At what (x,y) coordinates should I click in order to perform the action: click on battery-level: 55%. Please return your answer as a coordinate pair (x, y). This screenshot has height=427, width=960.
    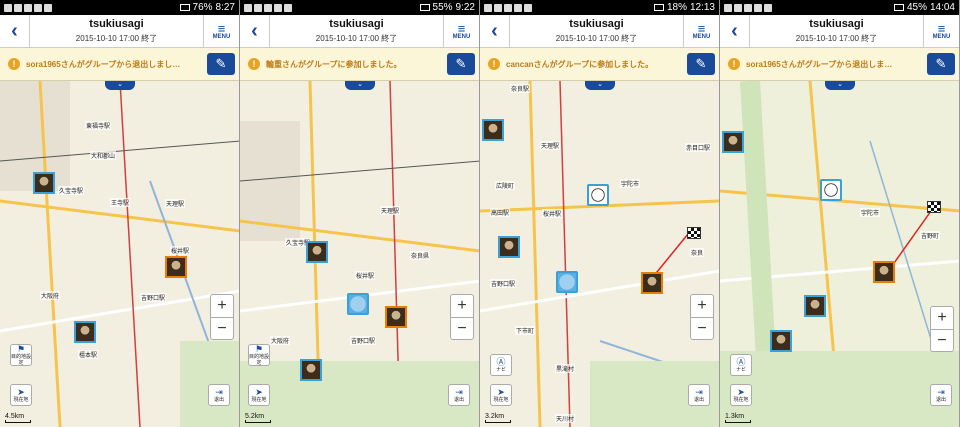
    Looking at the image, I should click on (442, 7).